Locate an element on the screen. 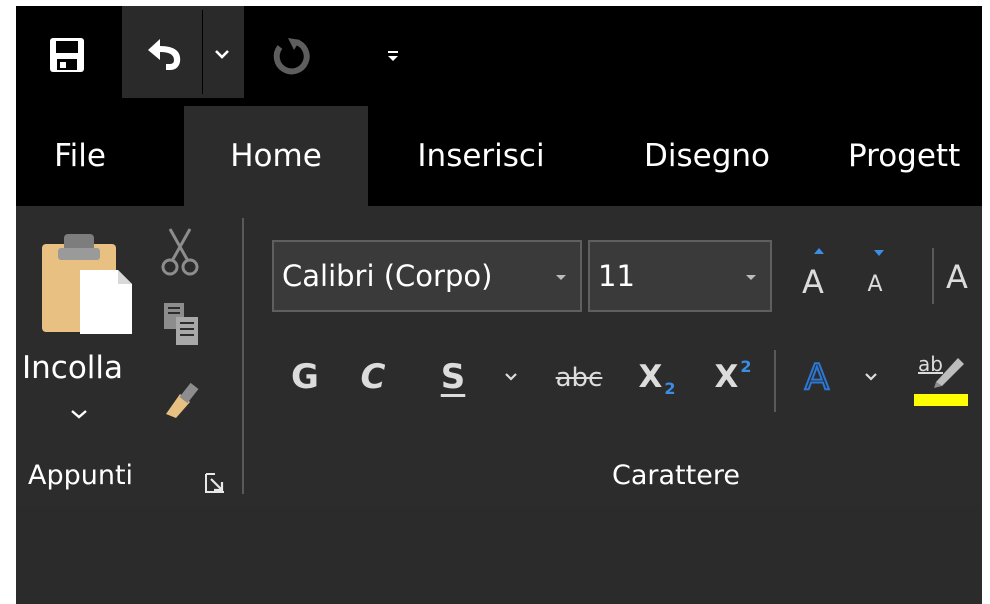 Image resolution: width=990 pixels, height=604 pixels. text-effects-dropdown is located at coordinates (871, 377).